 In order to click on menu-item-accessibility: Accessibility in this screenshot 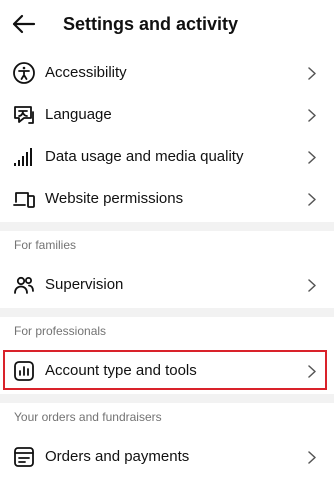, I will do `click(167, 73)`.